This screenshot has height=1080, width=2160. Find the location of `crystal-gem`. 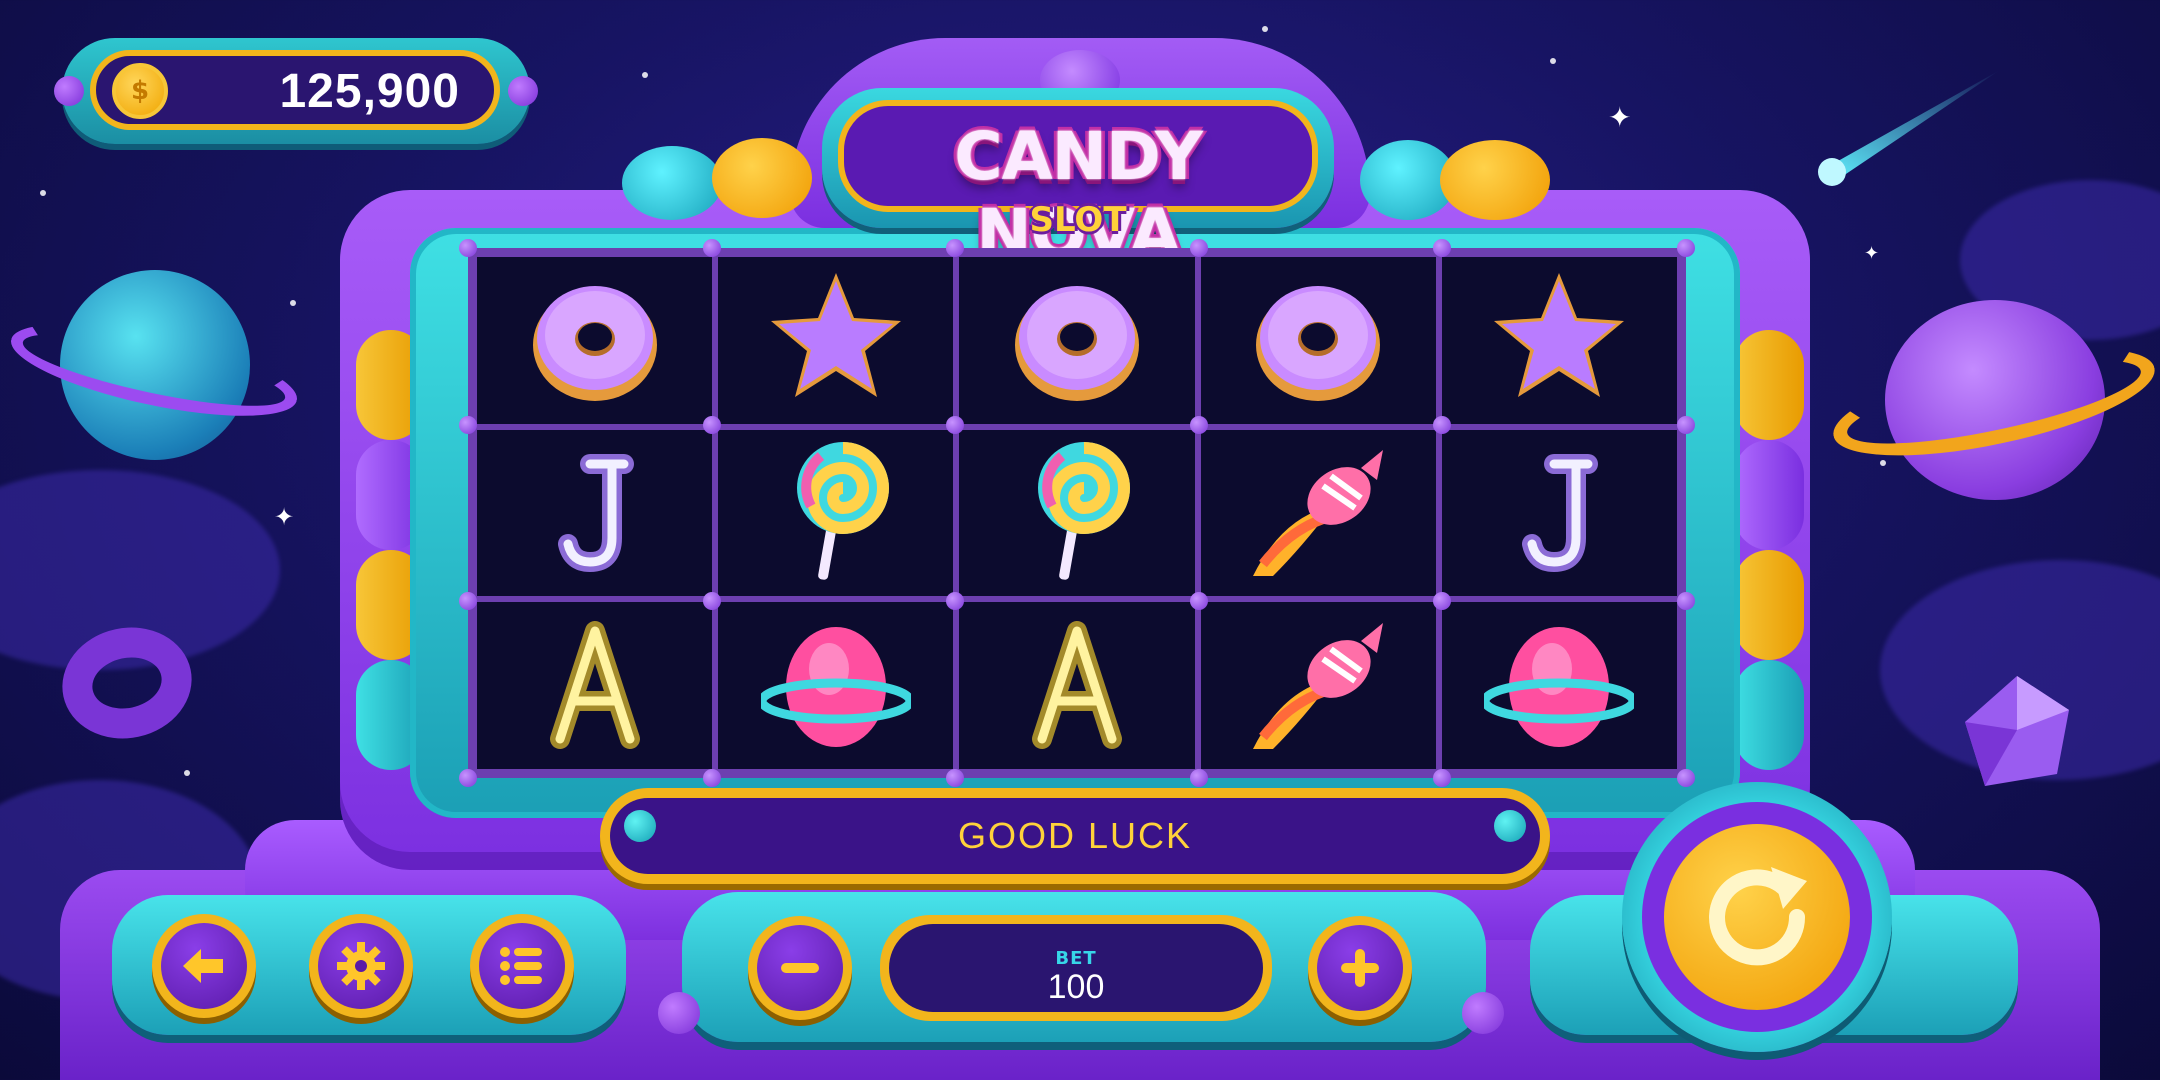

crystal-gem is located at coordinates (2017, 732).